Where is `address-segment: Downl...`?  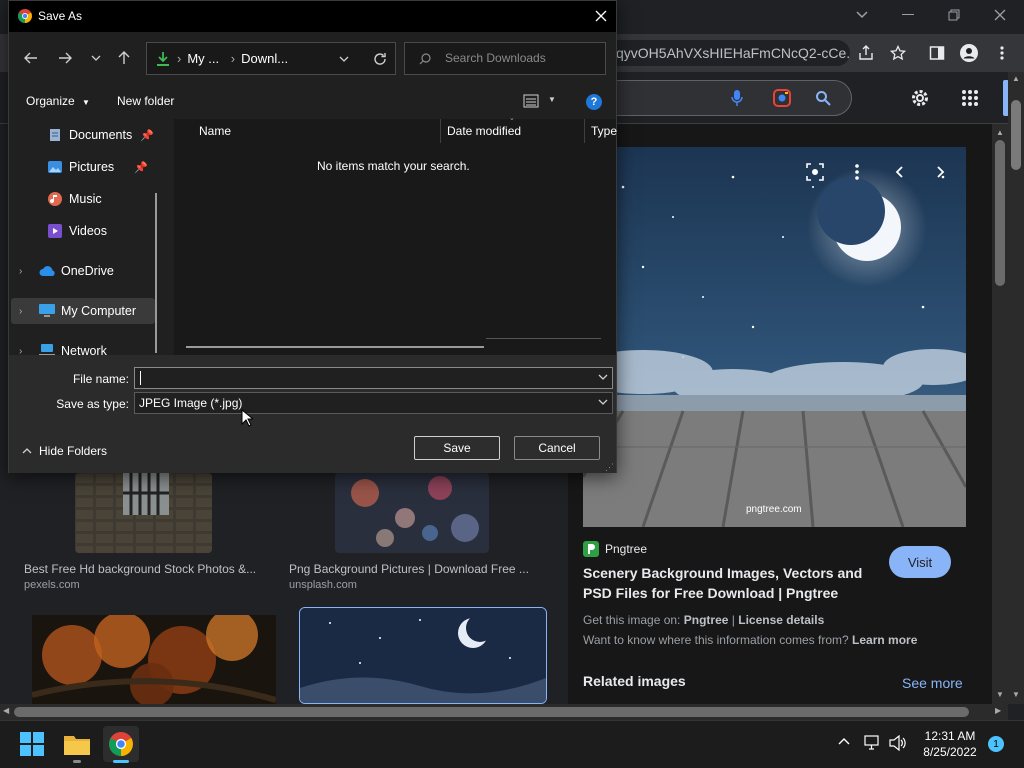
address-segment: Downl... is located at coordinates (264, 58).